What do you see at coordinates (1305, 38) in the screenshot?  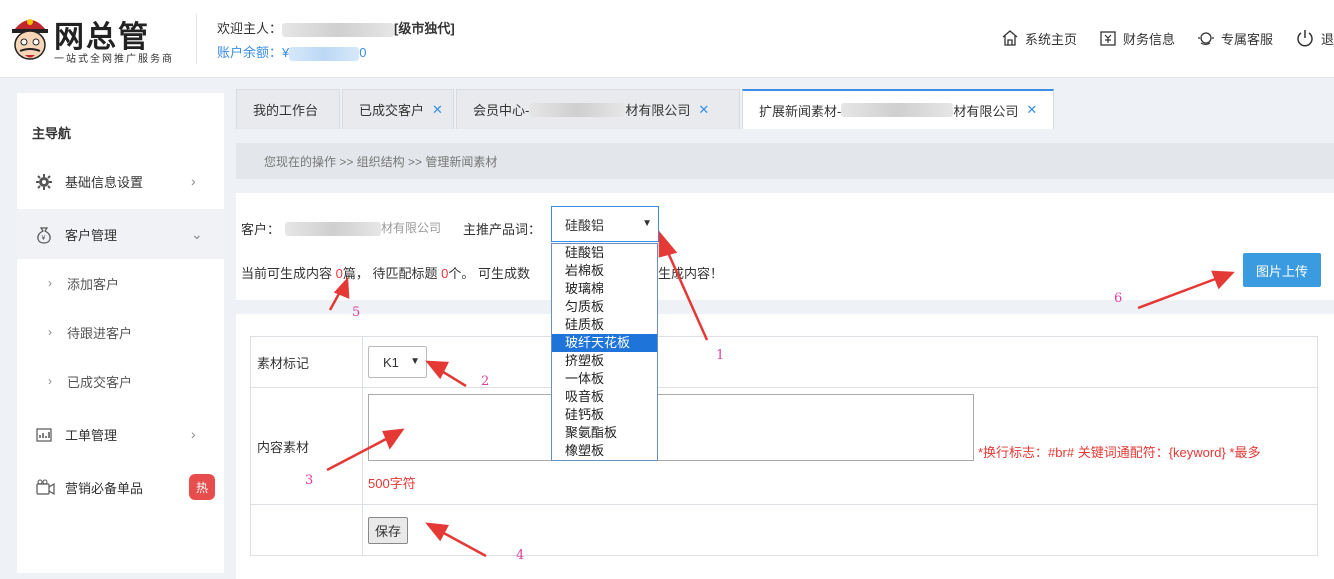 I see `power-icon` at bounding box center [1305, 38].